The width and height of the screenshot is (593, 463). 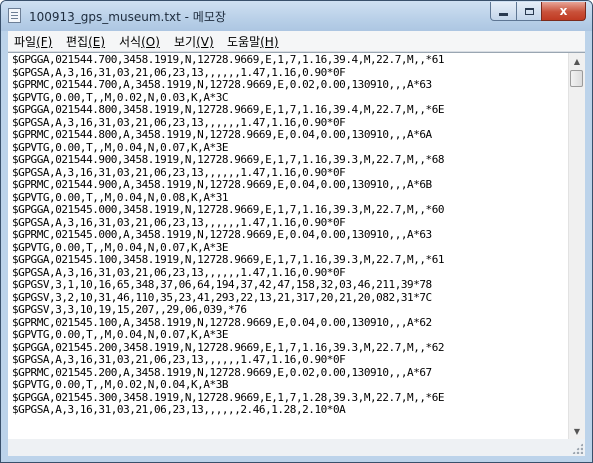 What do you see at coordinates (44, 42) in the screenshot?
I see `menu-file-accel: (F)` at bounding box center [44, 42].